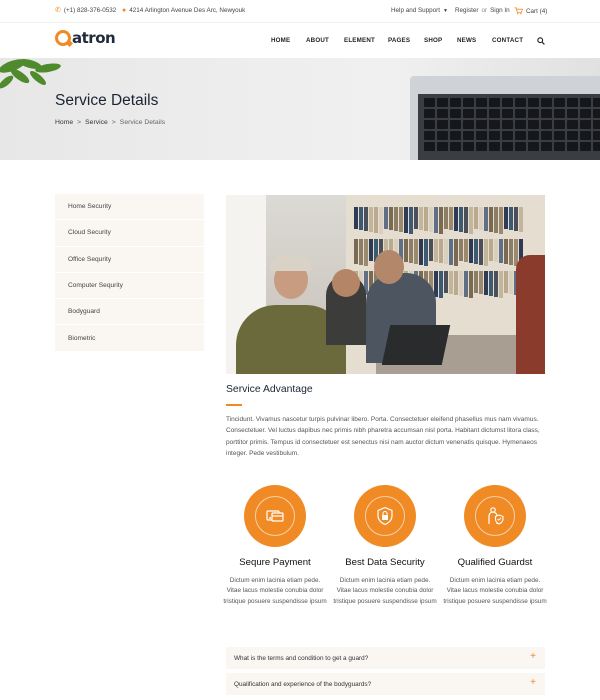 Image resolution: width=600 pixels, height=700 pixels. What do you see at coordinates (129, 207) in the screenshot?
I see `sidebar-item-home-security: Home Security` at bounding box center [129, 207].